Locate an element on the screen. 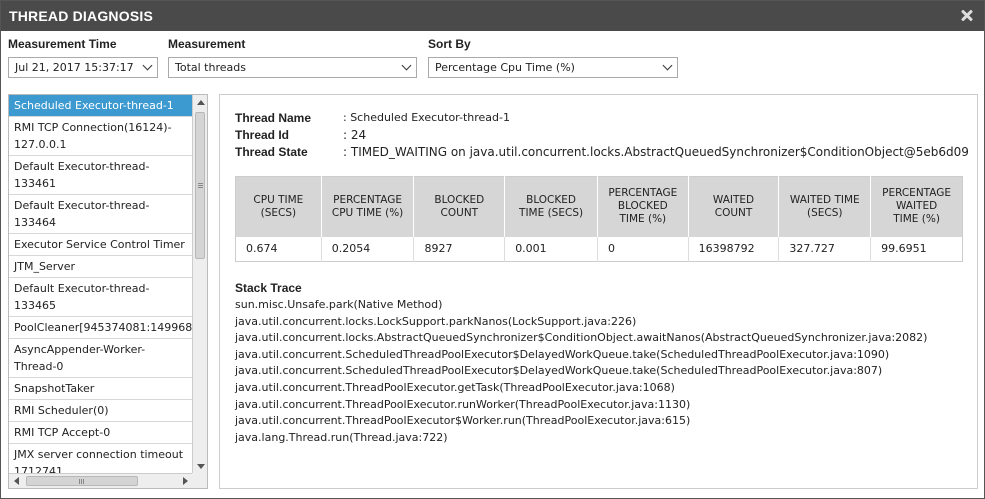 The image size is (985, 499). scrollbar-corner is located at coordinates (199, 480).